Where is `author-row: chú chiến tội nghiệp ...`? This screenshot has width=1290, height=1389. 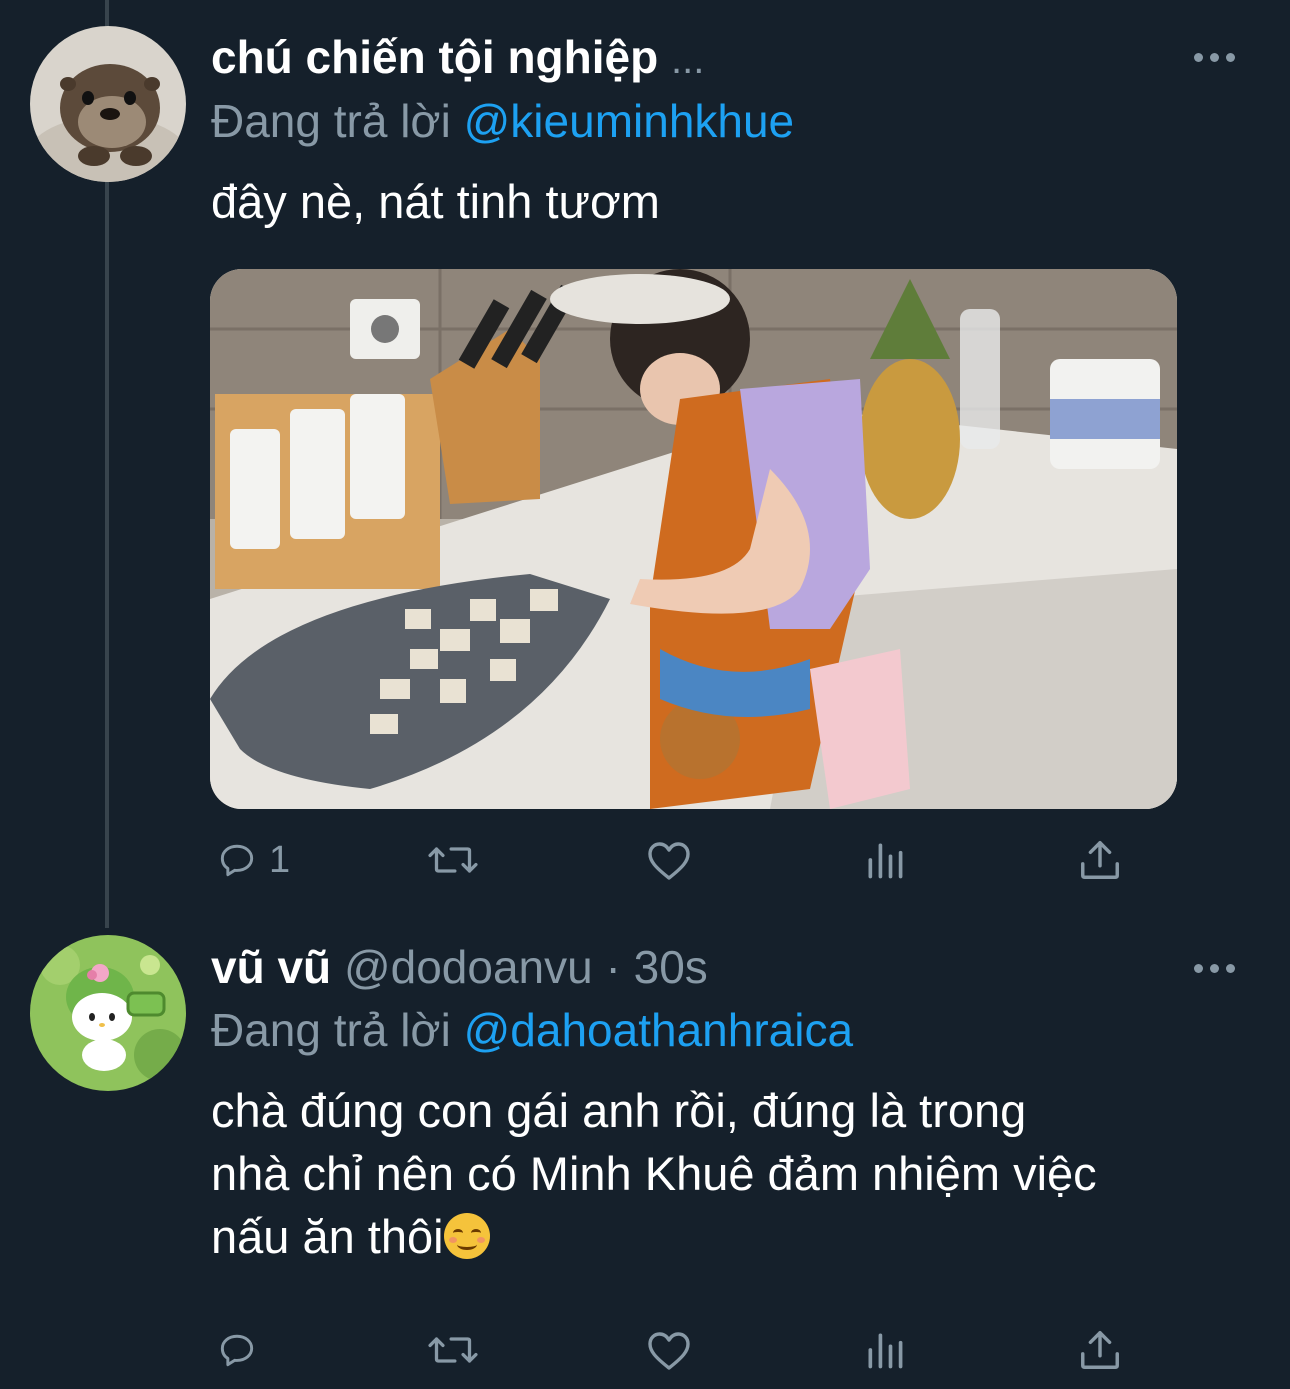 author-row: chú chiến tội nghiệp ... is located at coordinates (457, 57).